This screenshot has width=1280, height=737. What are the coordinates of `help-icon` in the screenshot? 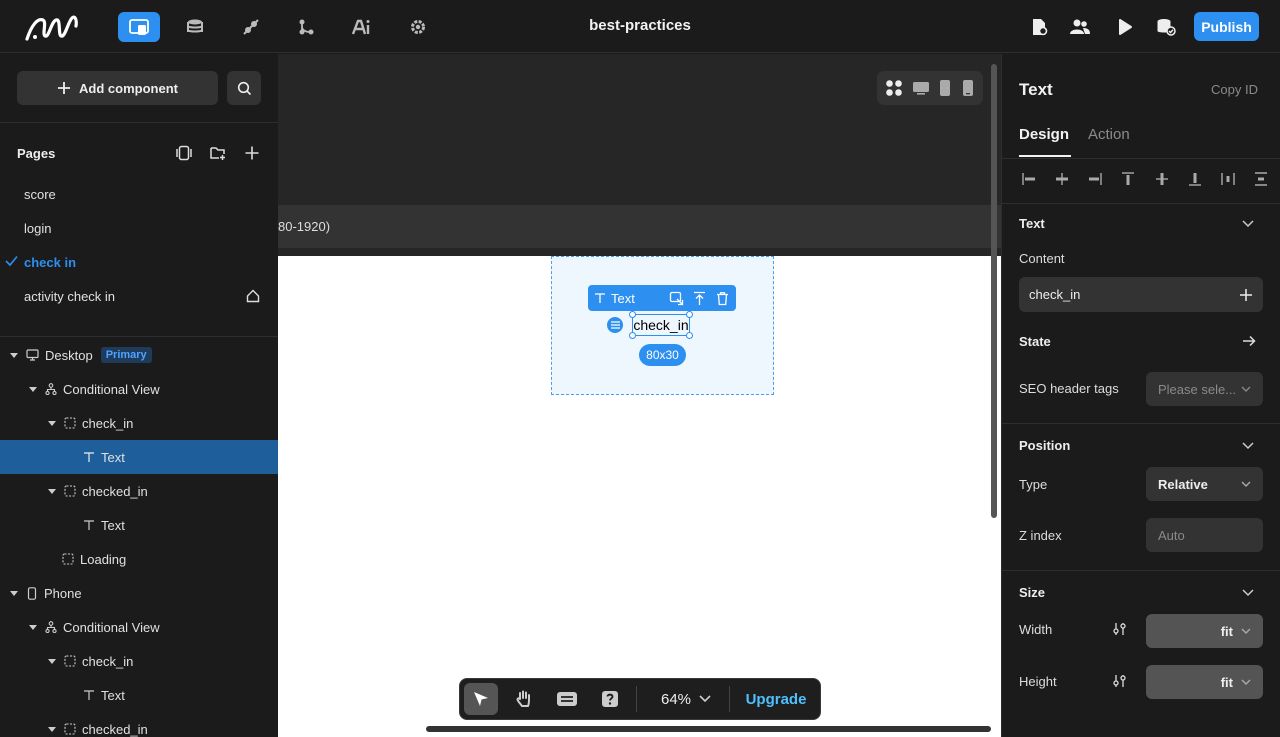 It's located at (610, 699).